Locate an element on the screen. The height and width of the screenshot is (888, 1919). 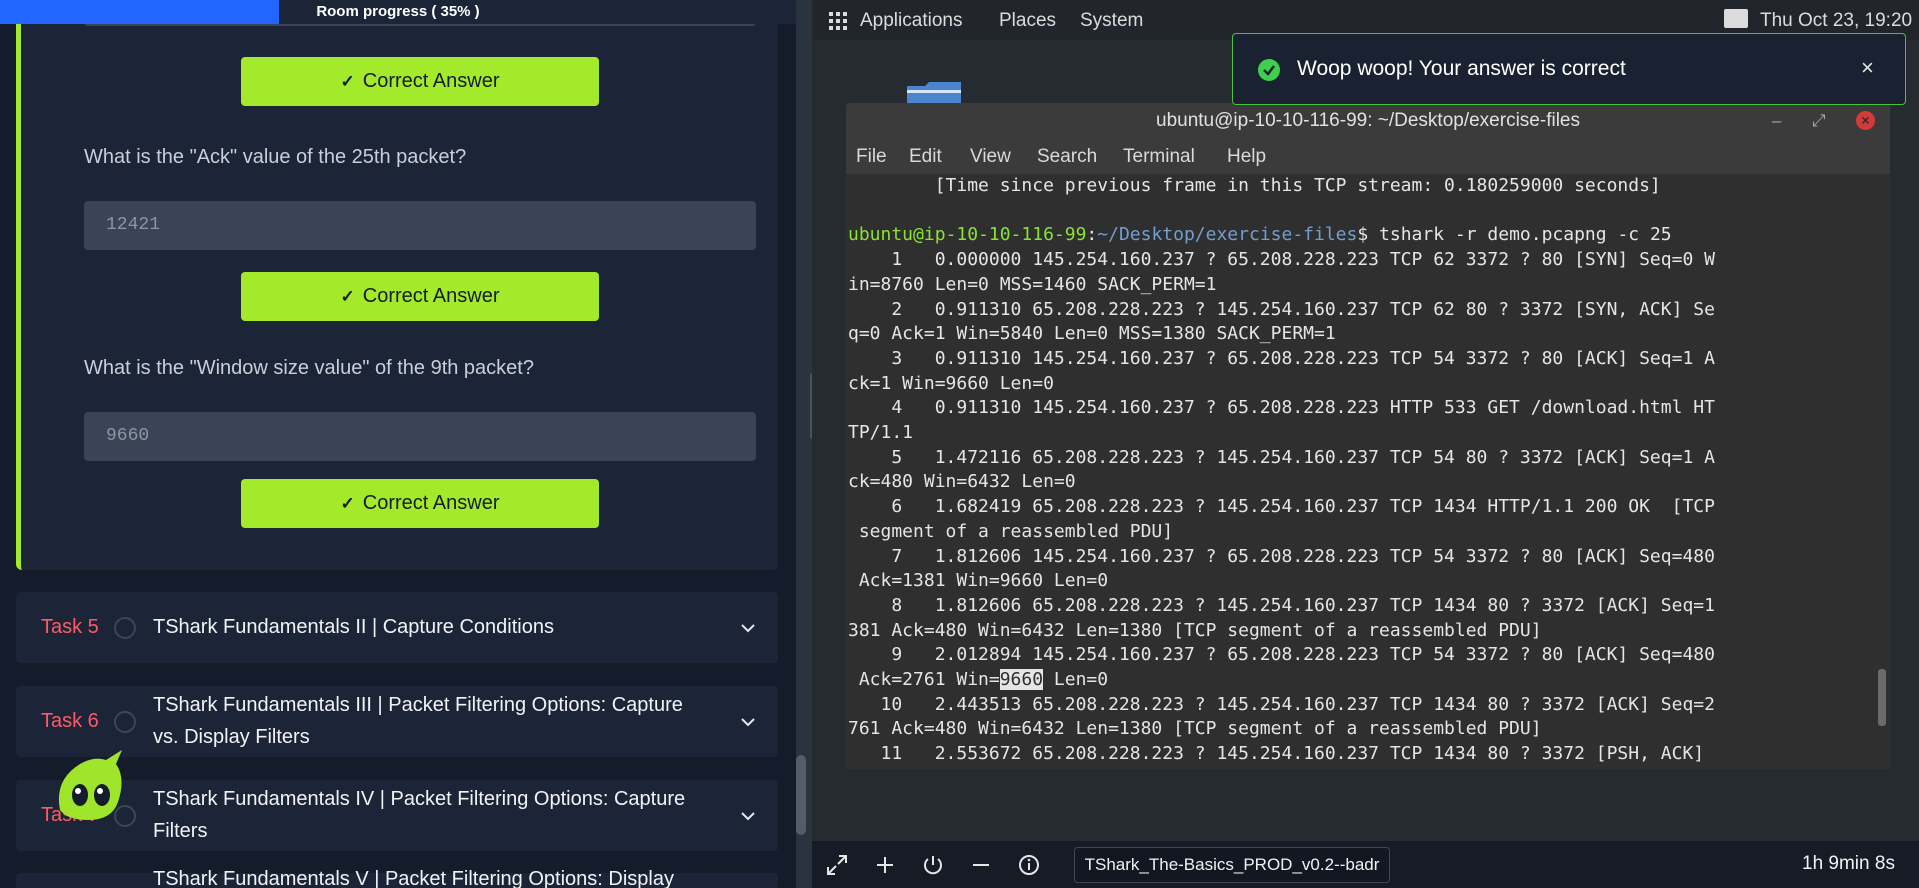
menu-view: View is located at coordinates (990, 157).